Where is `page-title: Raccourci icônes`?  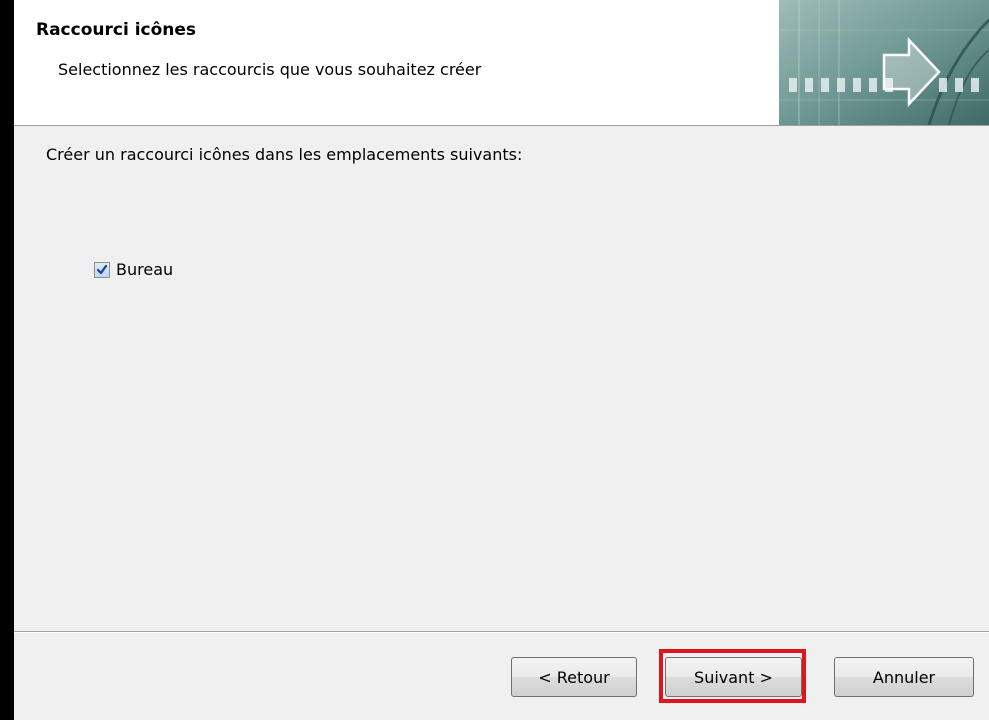
page-title: Raccourci icônes is located at coordinates (116, 30).